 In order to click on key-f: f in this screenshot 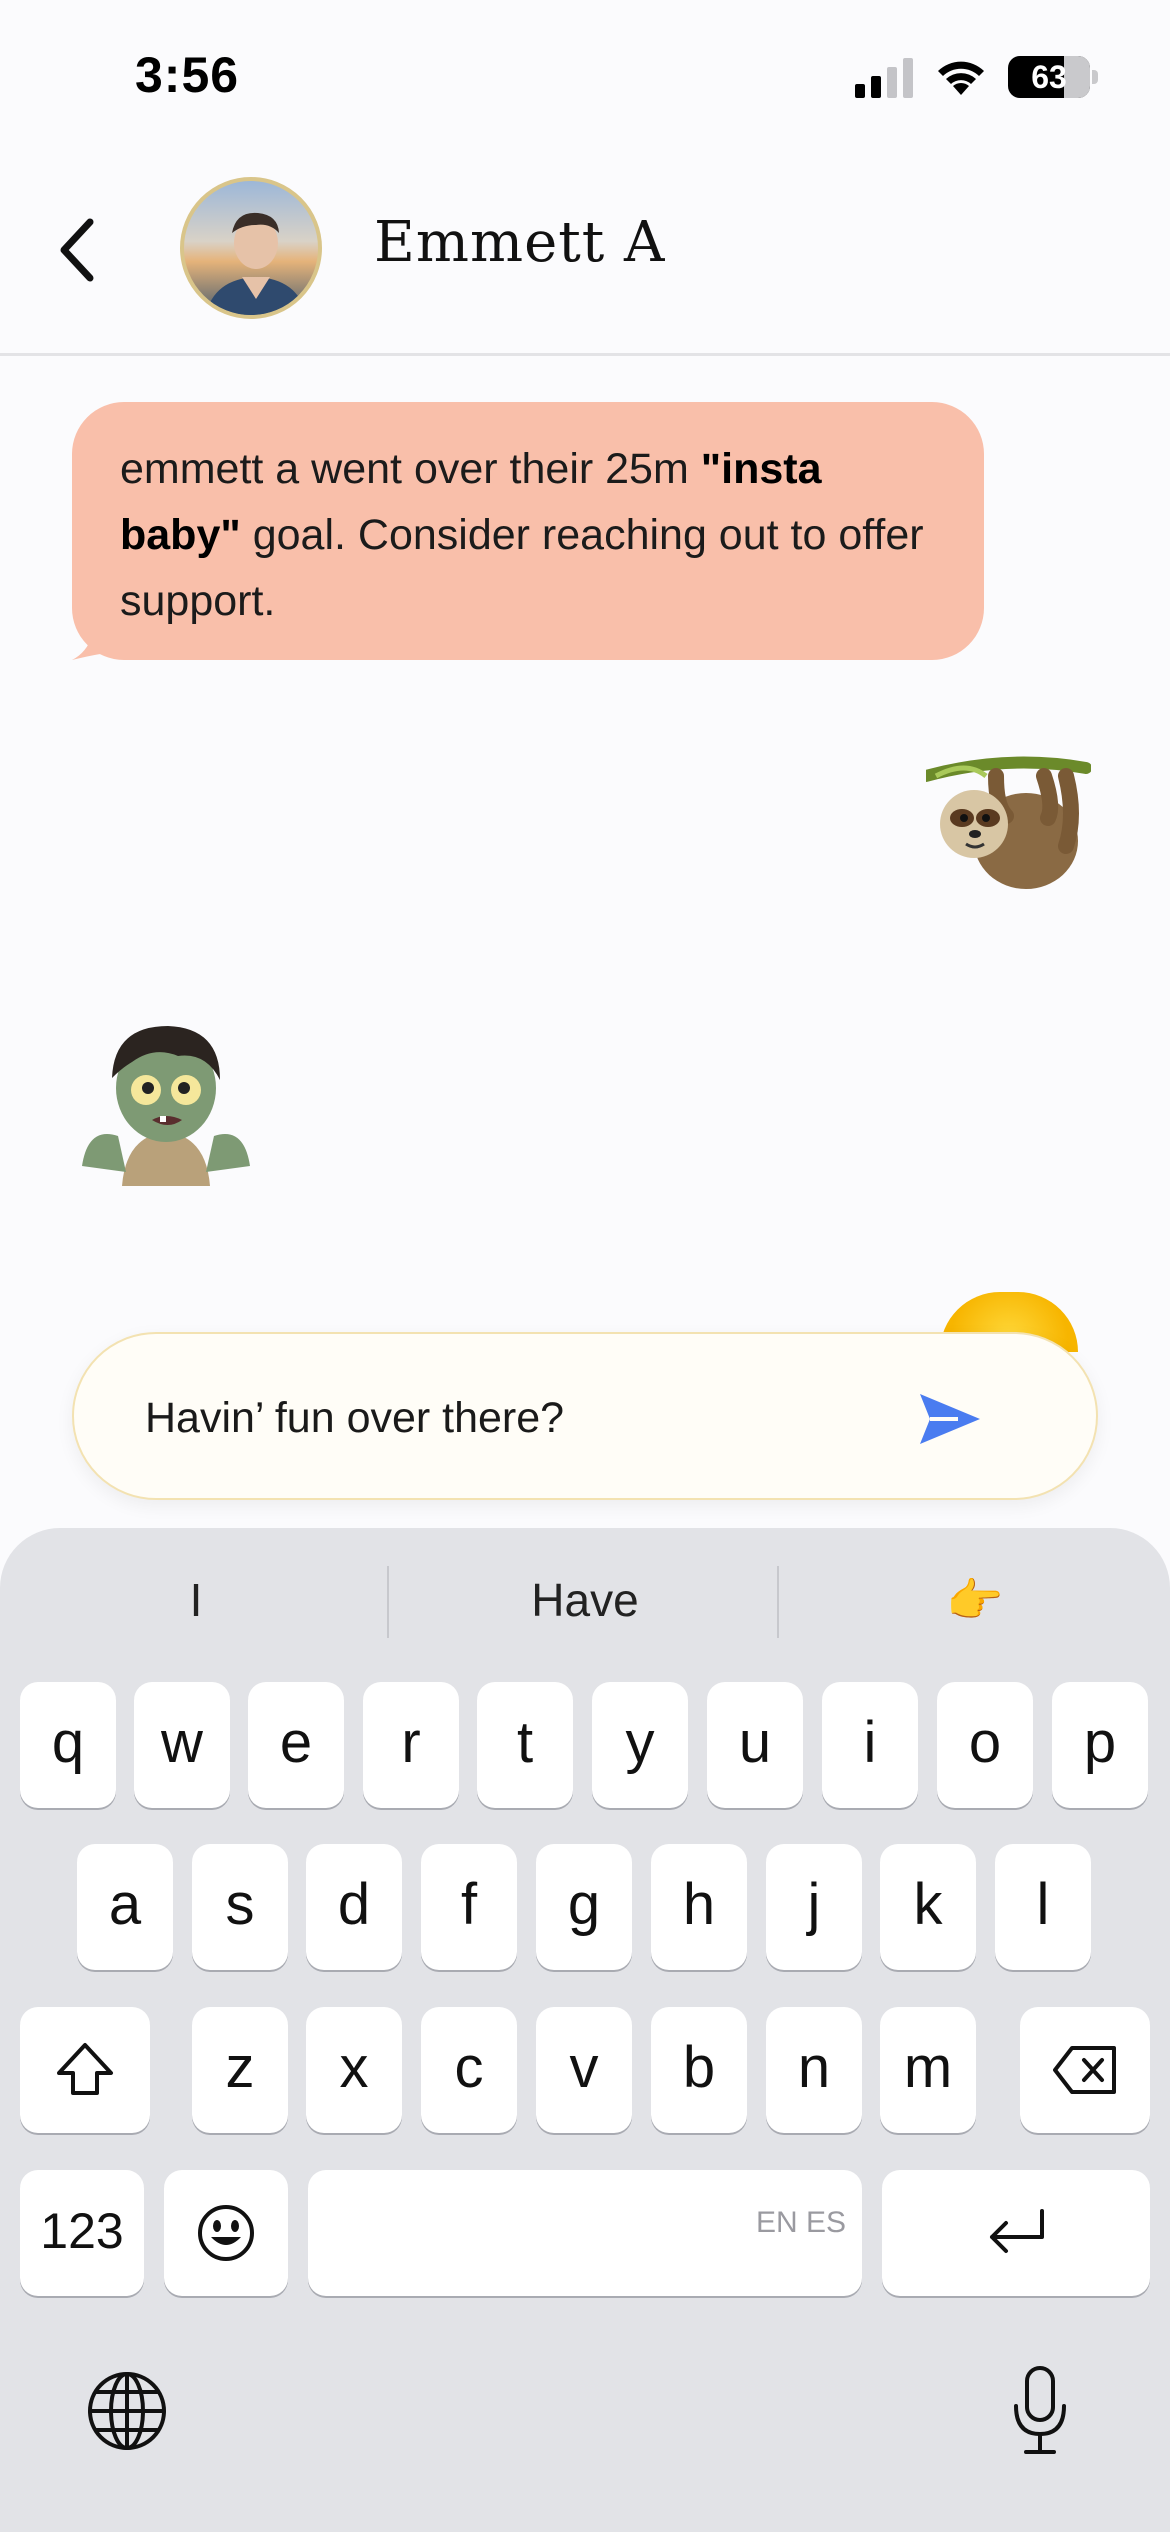, I will do `click(469, 1907)`.